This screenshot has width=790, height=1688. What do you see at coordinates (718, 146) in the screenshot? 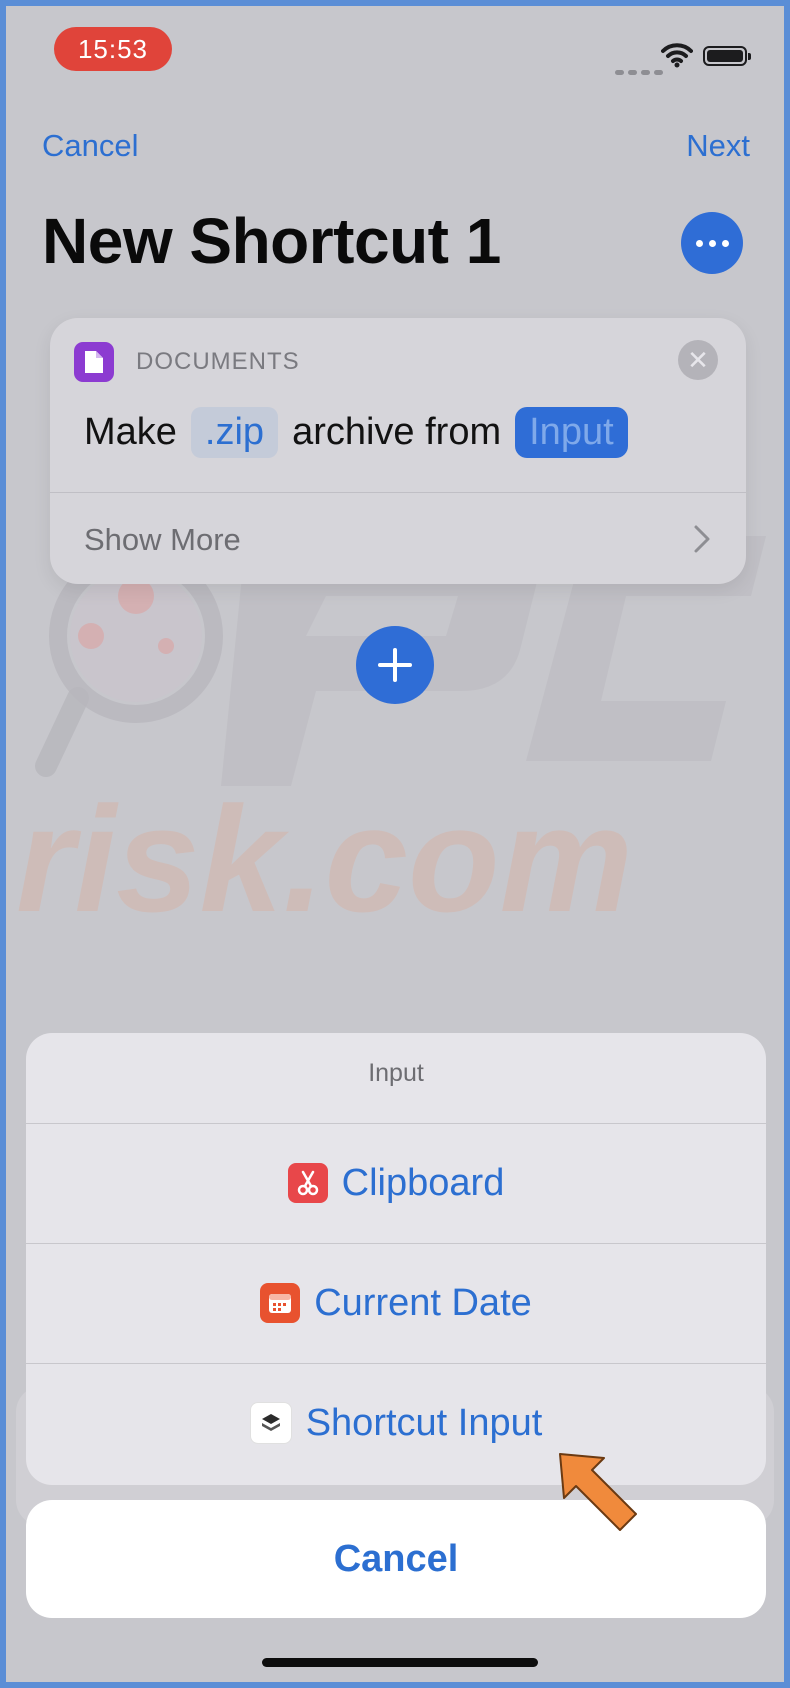
I see `next-button: Next` at bounding box center [718, 146].